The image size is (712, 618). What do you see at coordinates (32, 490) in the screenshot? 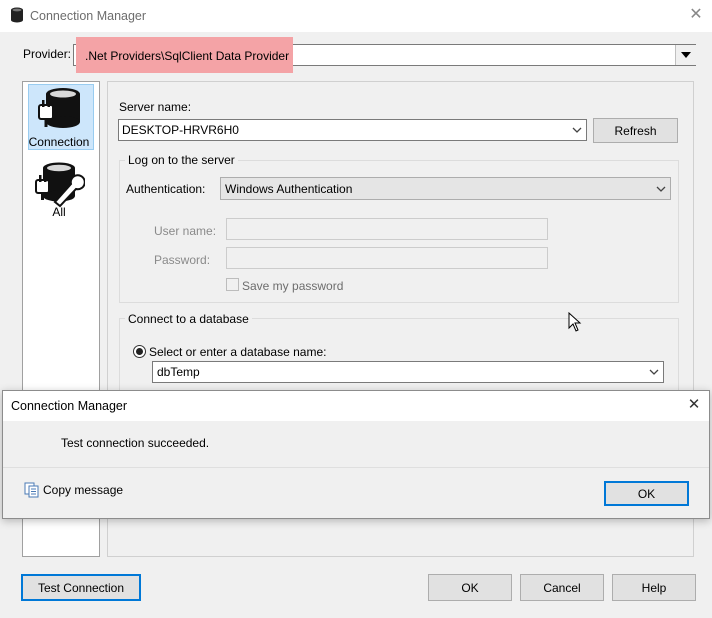
I see `copy-icon` at bounding box center [32, 490].